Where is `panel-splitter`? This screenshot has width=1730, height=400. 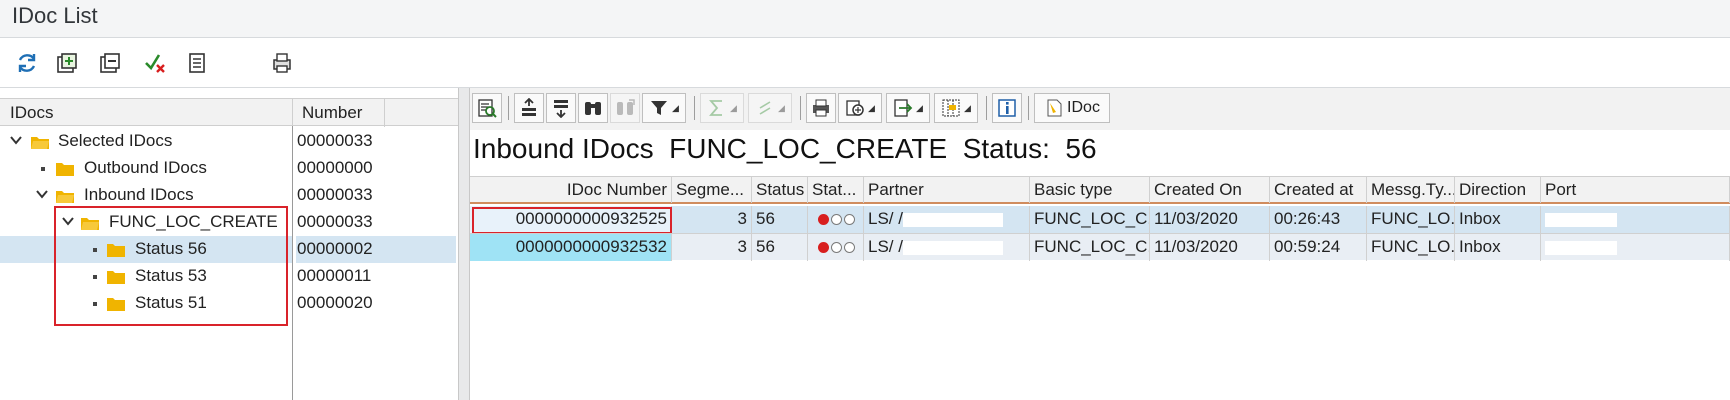 panel-splitter is located at coordinates (464, 244).